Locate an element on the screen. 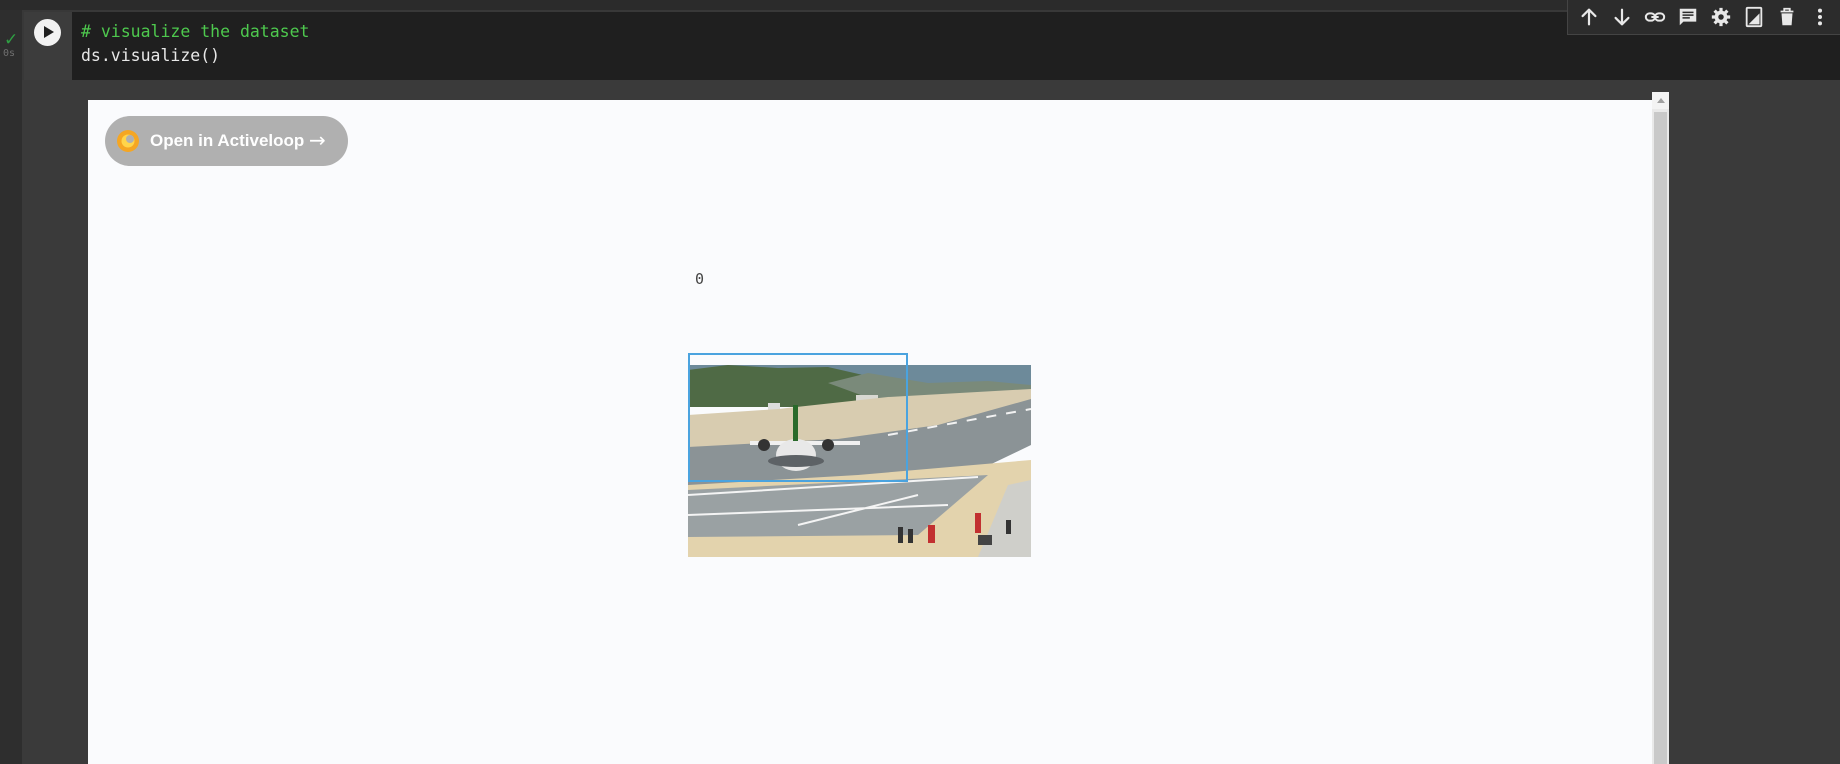 The height and width of the screenshot is (764, 1840). gear-icon is located at coordinates (1721, 17).